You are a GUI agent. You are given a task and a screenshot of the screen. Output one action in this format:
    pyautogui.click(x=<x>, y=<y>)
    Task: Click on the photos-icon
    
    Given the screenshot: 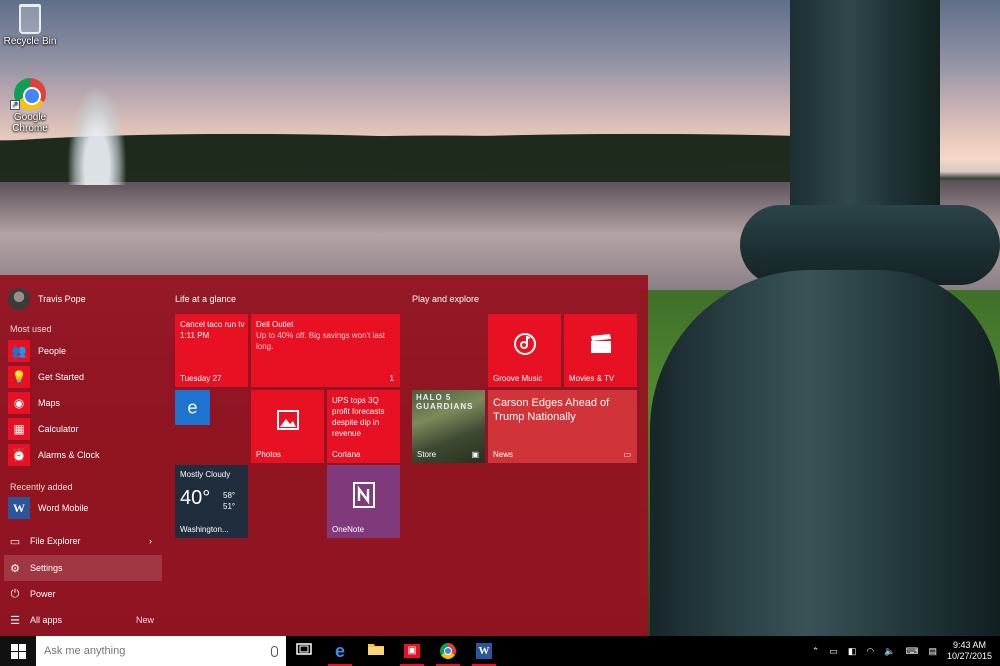 What is the action you would take?
    pyautogui.click(x=287, y=422)
    